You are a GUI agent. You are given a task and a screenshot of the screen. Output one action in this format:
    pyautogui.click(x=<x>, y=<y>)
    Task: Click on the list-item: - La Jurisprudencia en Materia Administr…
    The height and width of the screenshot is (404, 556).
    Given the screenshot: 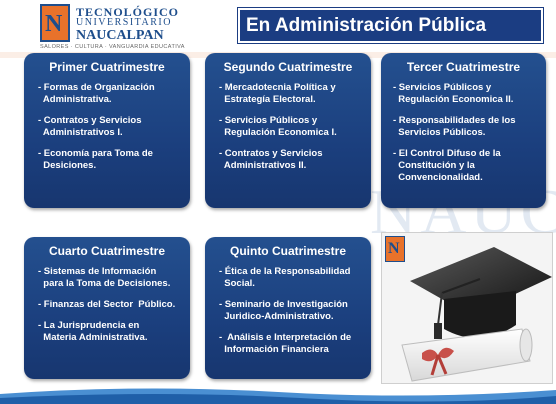 What is the action you would take?
    pyautogui.click(x=93, y=331)
    